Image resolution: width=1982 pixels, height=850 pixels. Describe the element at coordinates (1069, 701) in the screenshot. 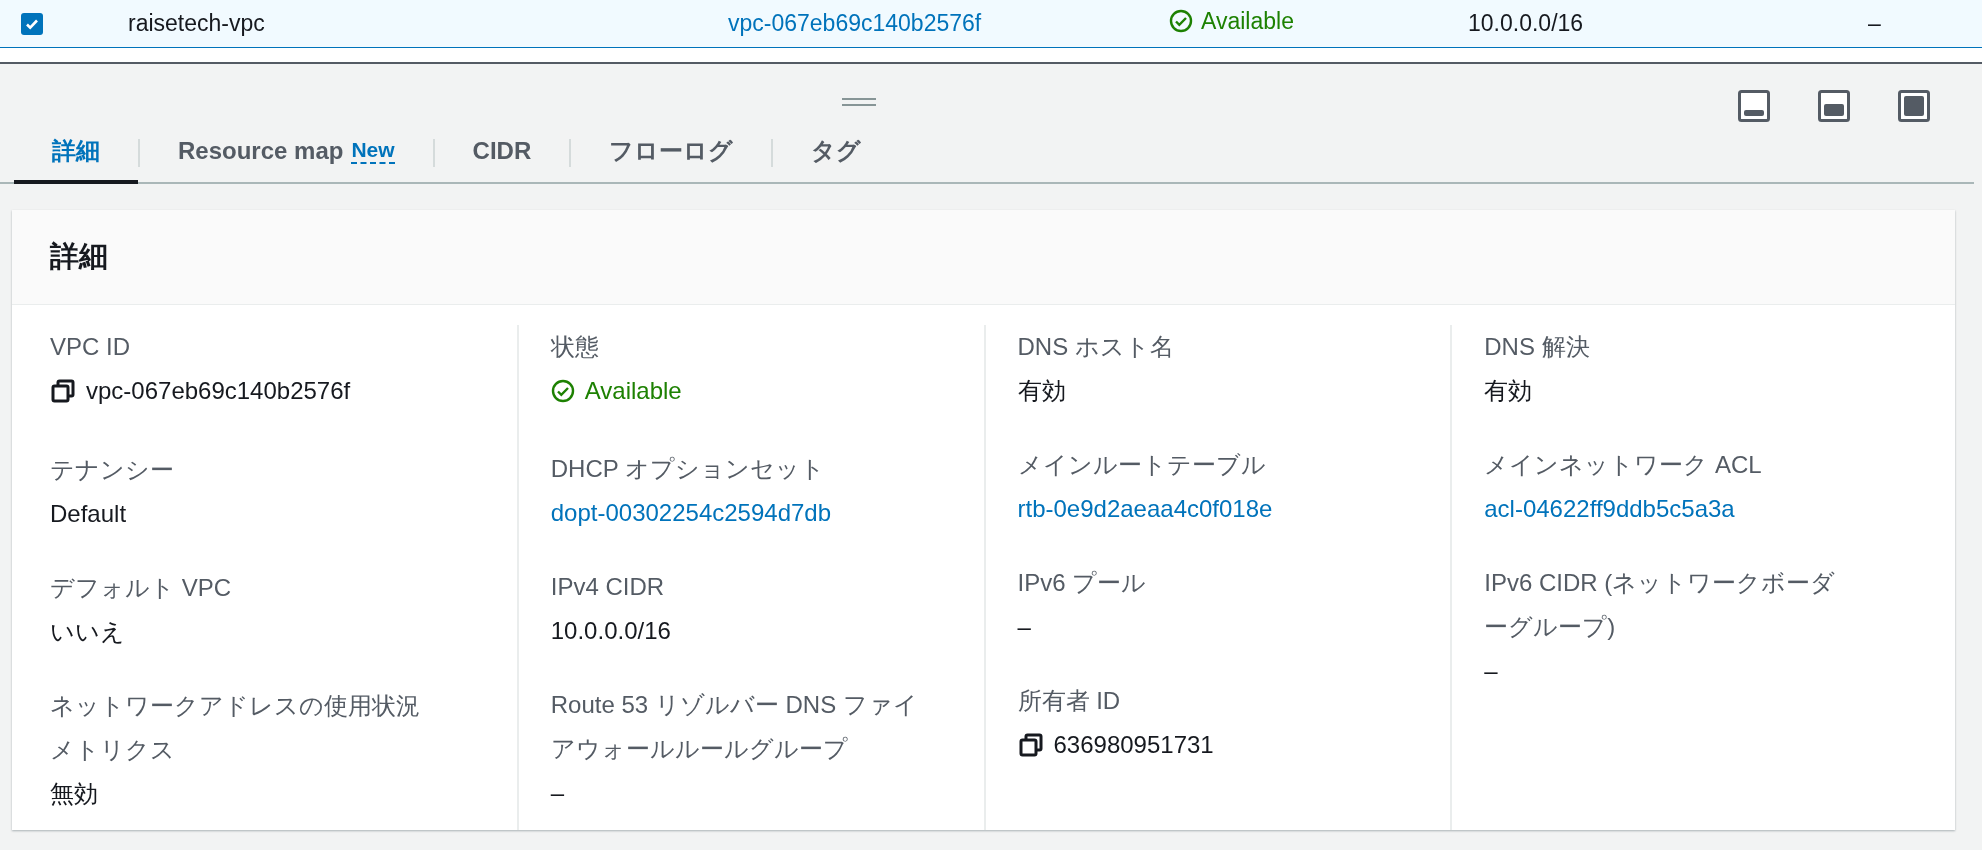

I see `field-label: 所有者 ID` at that location.